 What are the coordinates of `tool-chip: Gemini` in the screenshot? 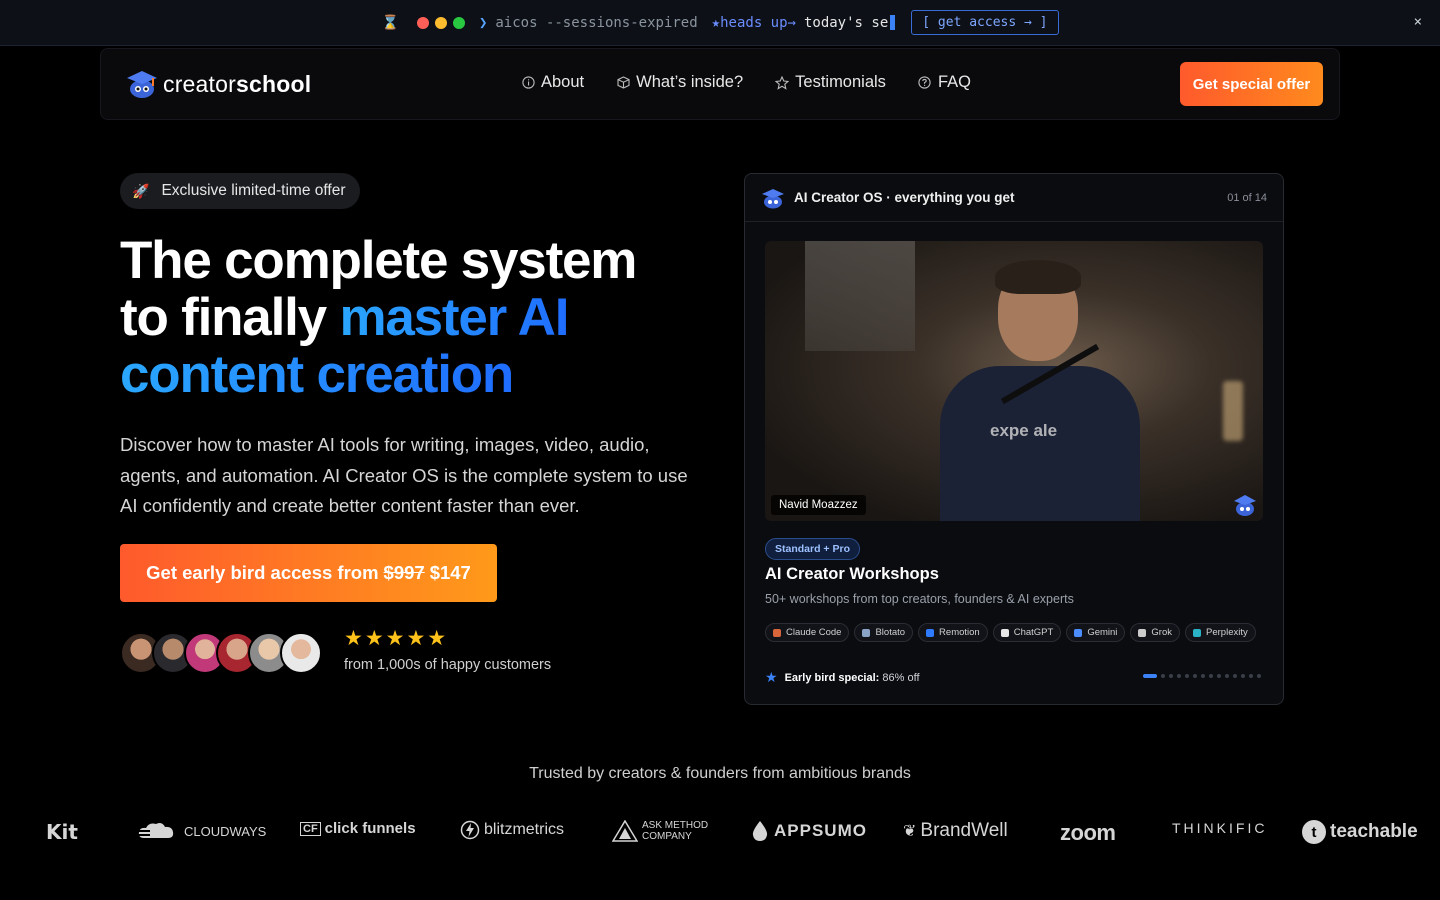 It's located at (1096, 632).